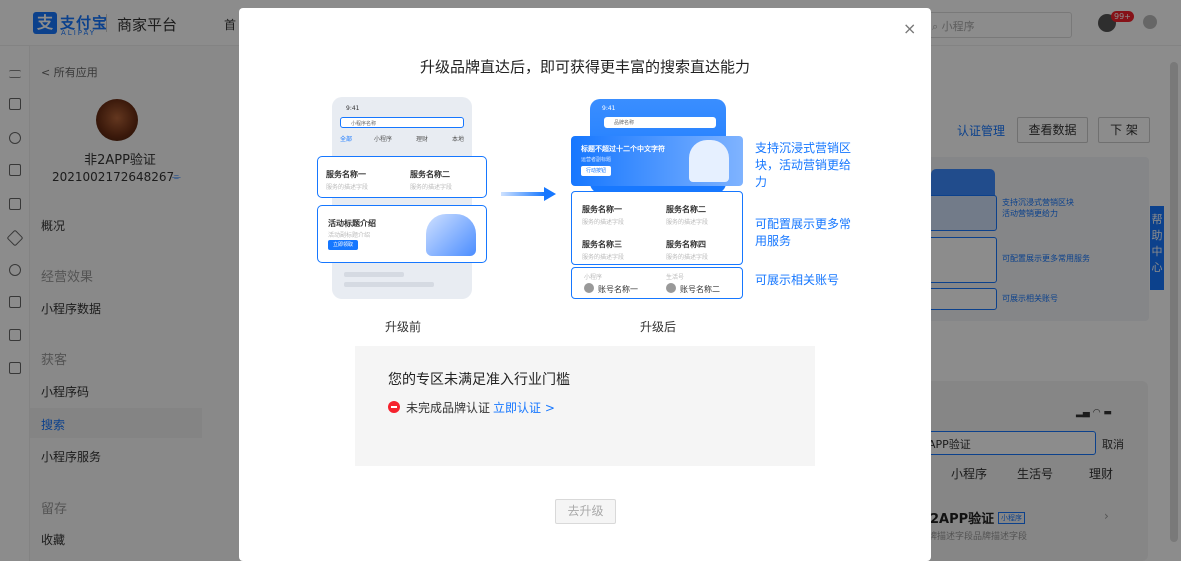  What do you see at coordinates (593, 277) in the screenshot?
I see `account-type: 小程序` at bounding box center [593, 277].